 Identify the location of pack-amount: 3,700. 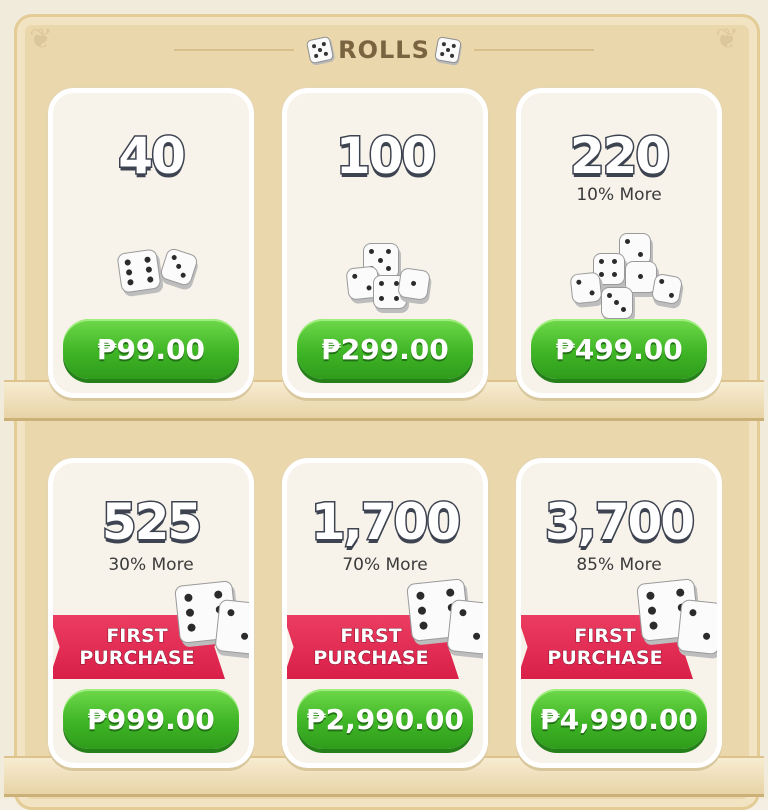
(619, 522).